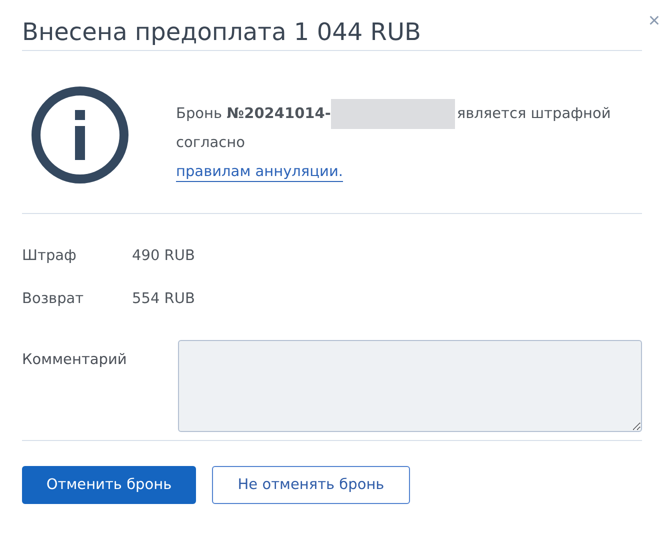  Describe the element at coordinates (311, 485) in the screenshot. I see `keep-booking-button: Не отменять бронь` at that location.